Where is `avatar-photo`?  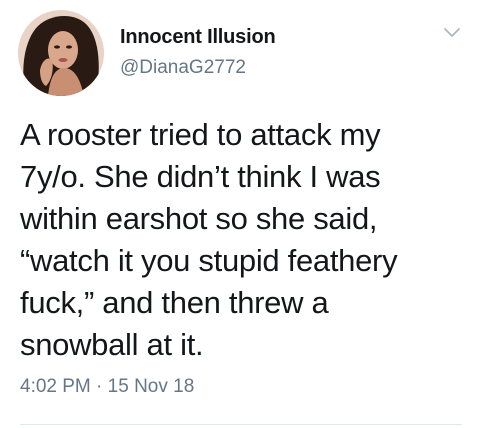
avatar-photo is located at coordinates (61, 53).